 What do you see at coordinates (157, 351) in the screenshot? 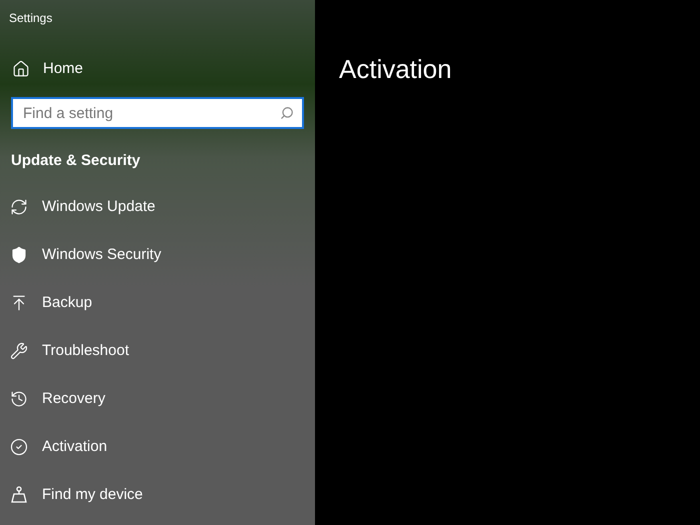
I see `nav-item: Troubleshoot` at bounding box center [157, 351].